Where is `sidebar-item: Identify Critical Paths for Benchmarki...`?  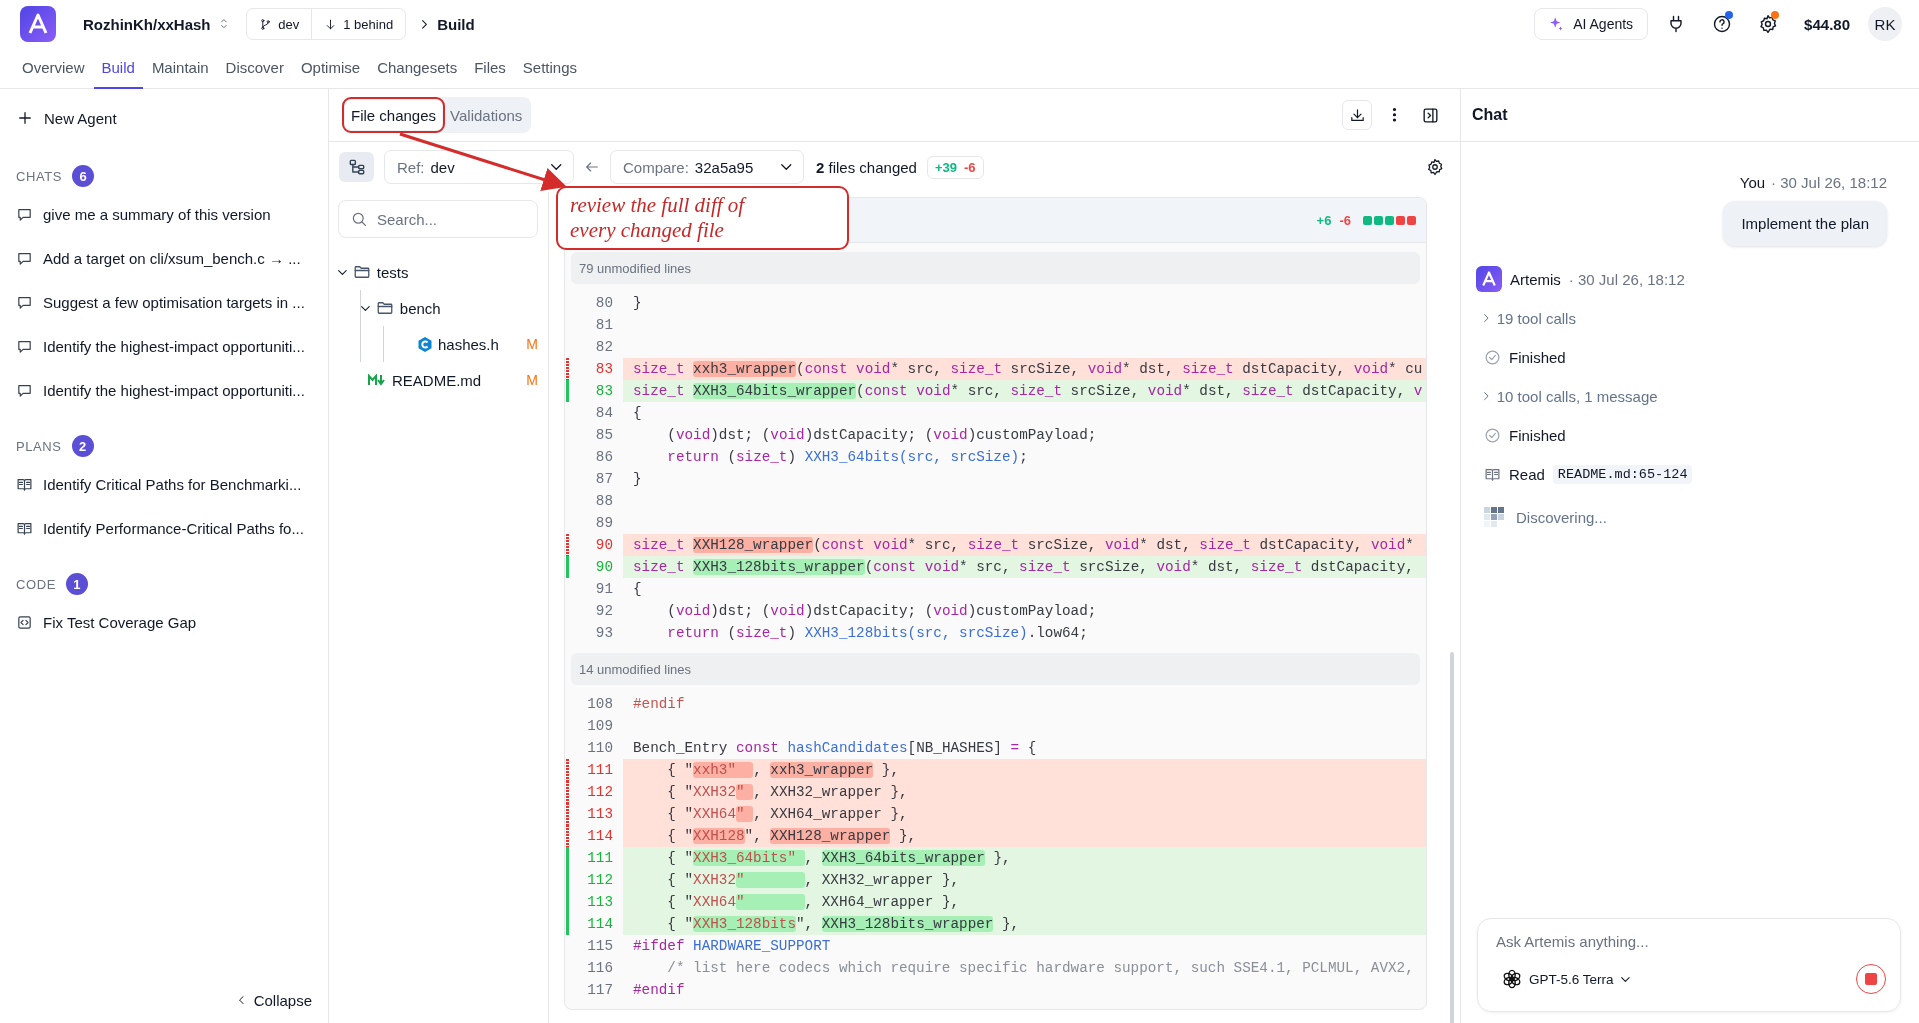 sidebar-item: Identify Critical Paths for Benchmarki... is located at coordinates (172, 484).